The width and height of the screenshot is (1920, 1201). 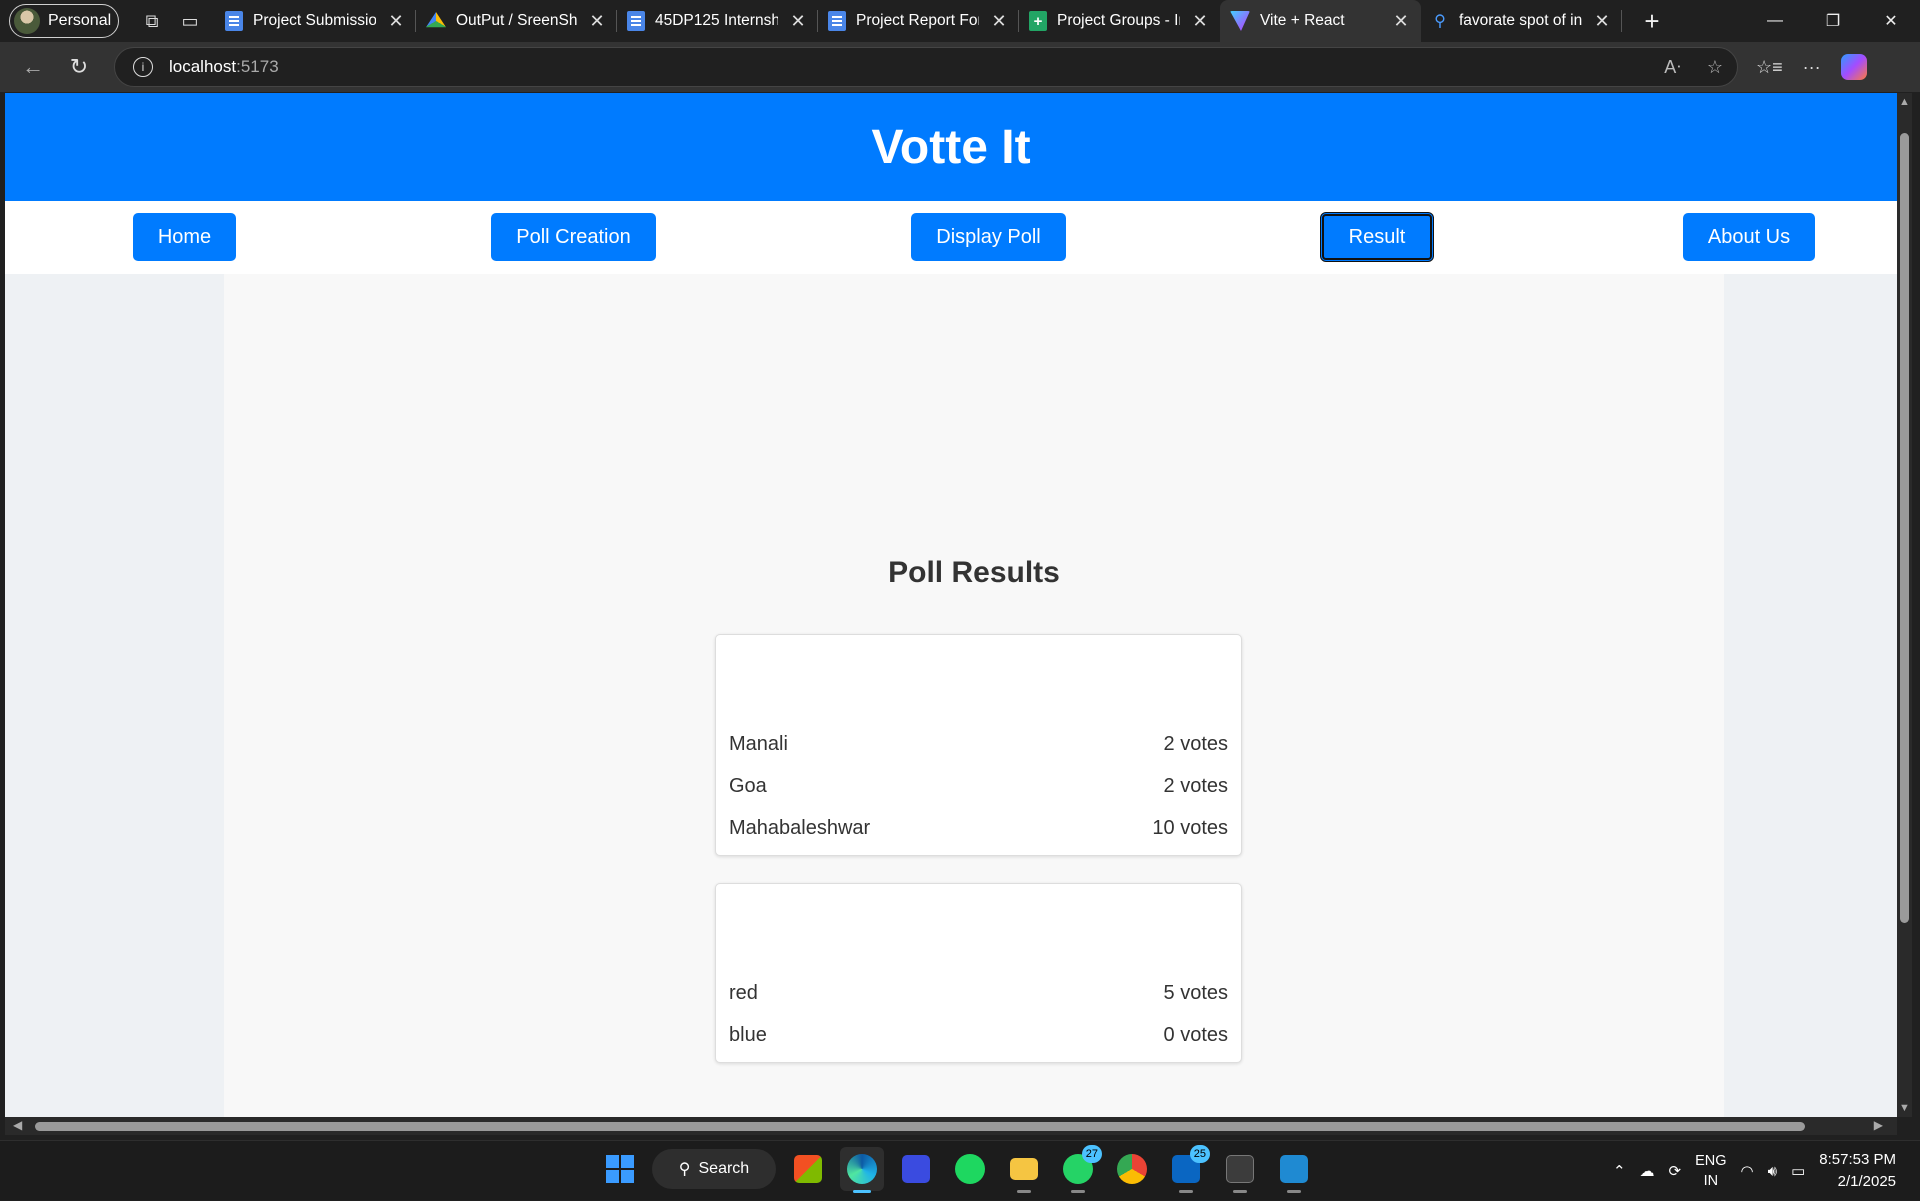 I want to click on whatsapp-badge: 27, so click(x=1091, y=1154).